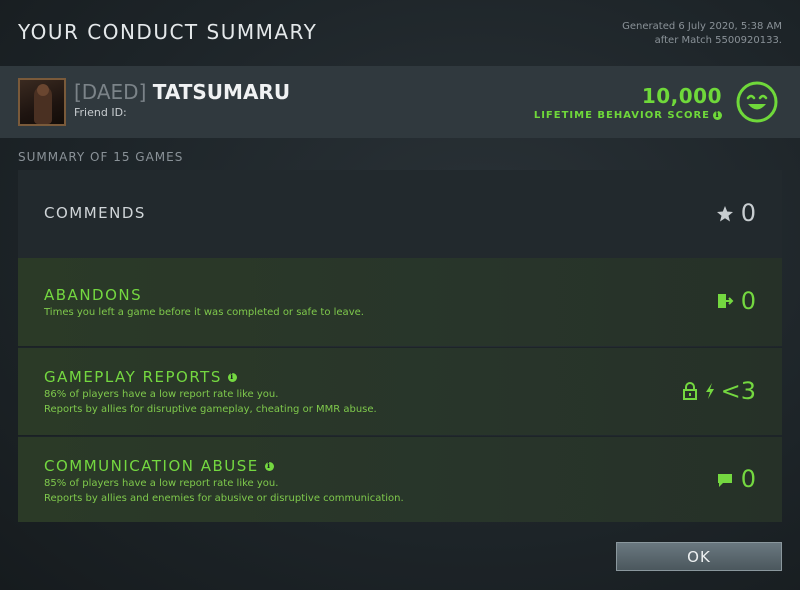  I want to click on commends-title: COMMENDS, so click(95, 213).